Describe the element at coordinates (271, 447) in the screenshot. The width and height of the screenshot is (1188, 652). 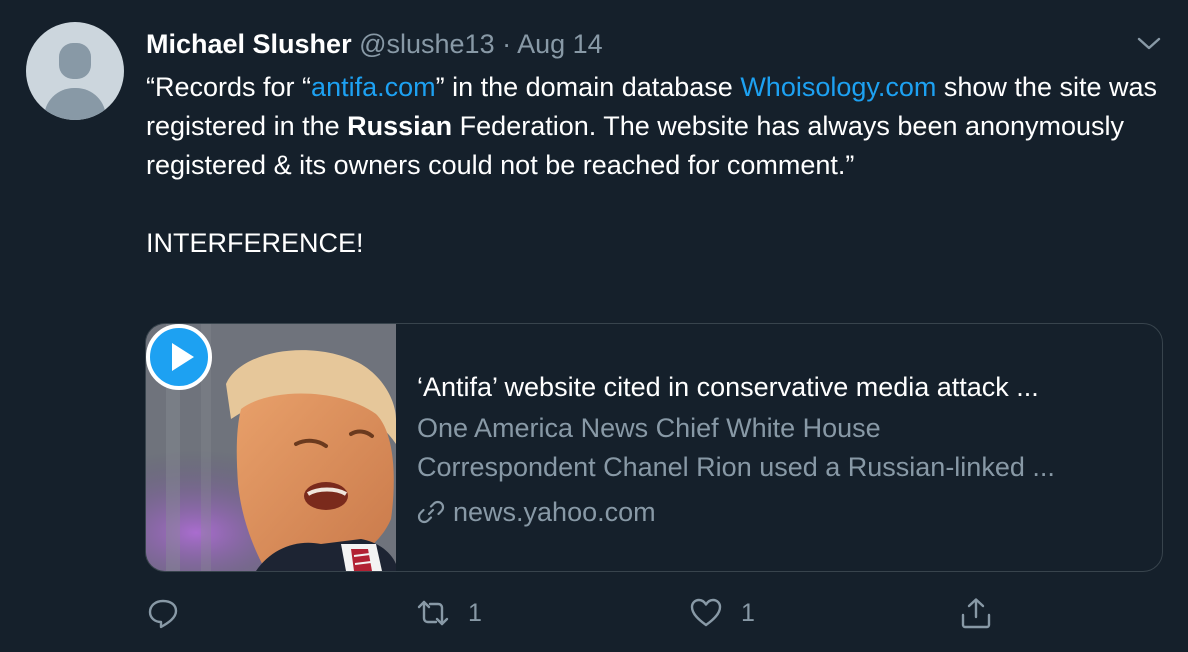
I see `card-thumbnail` at that location.